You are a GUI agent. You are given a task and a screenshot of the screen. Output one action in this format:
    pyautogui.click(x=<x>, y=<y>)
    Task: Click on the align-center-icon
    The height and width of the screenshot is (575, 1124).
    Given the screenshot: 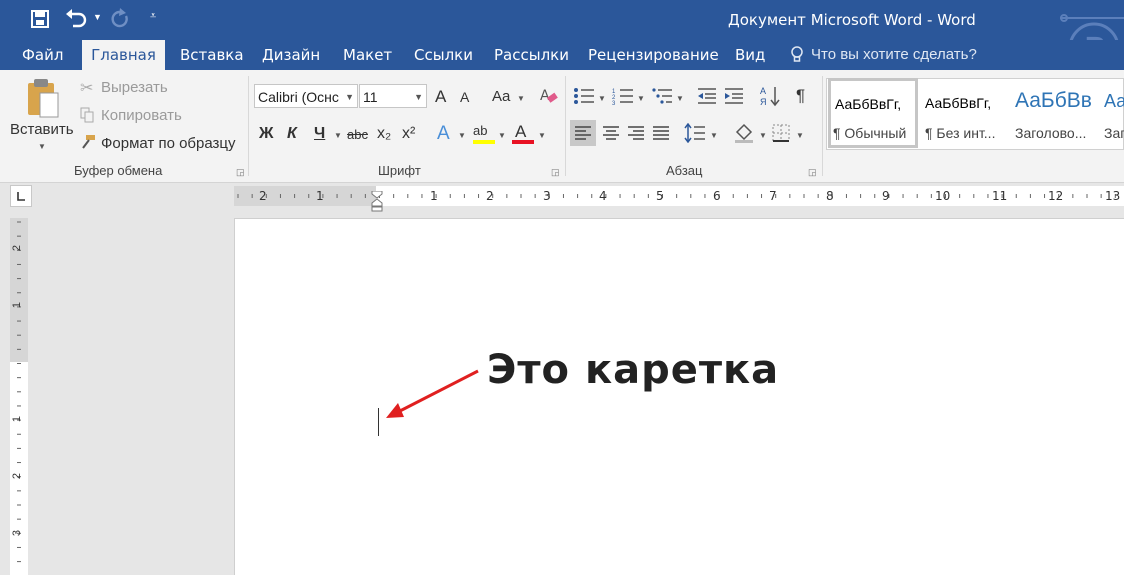 What is the action you would take?
    pyautogui.click(x=611, y=133)
    